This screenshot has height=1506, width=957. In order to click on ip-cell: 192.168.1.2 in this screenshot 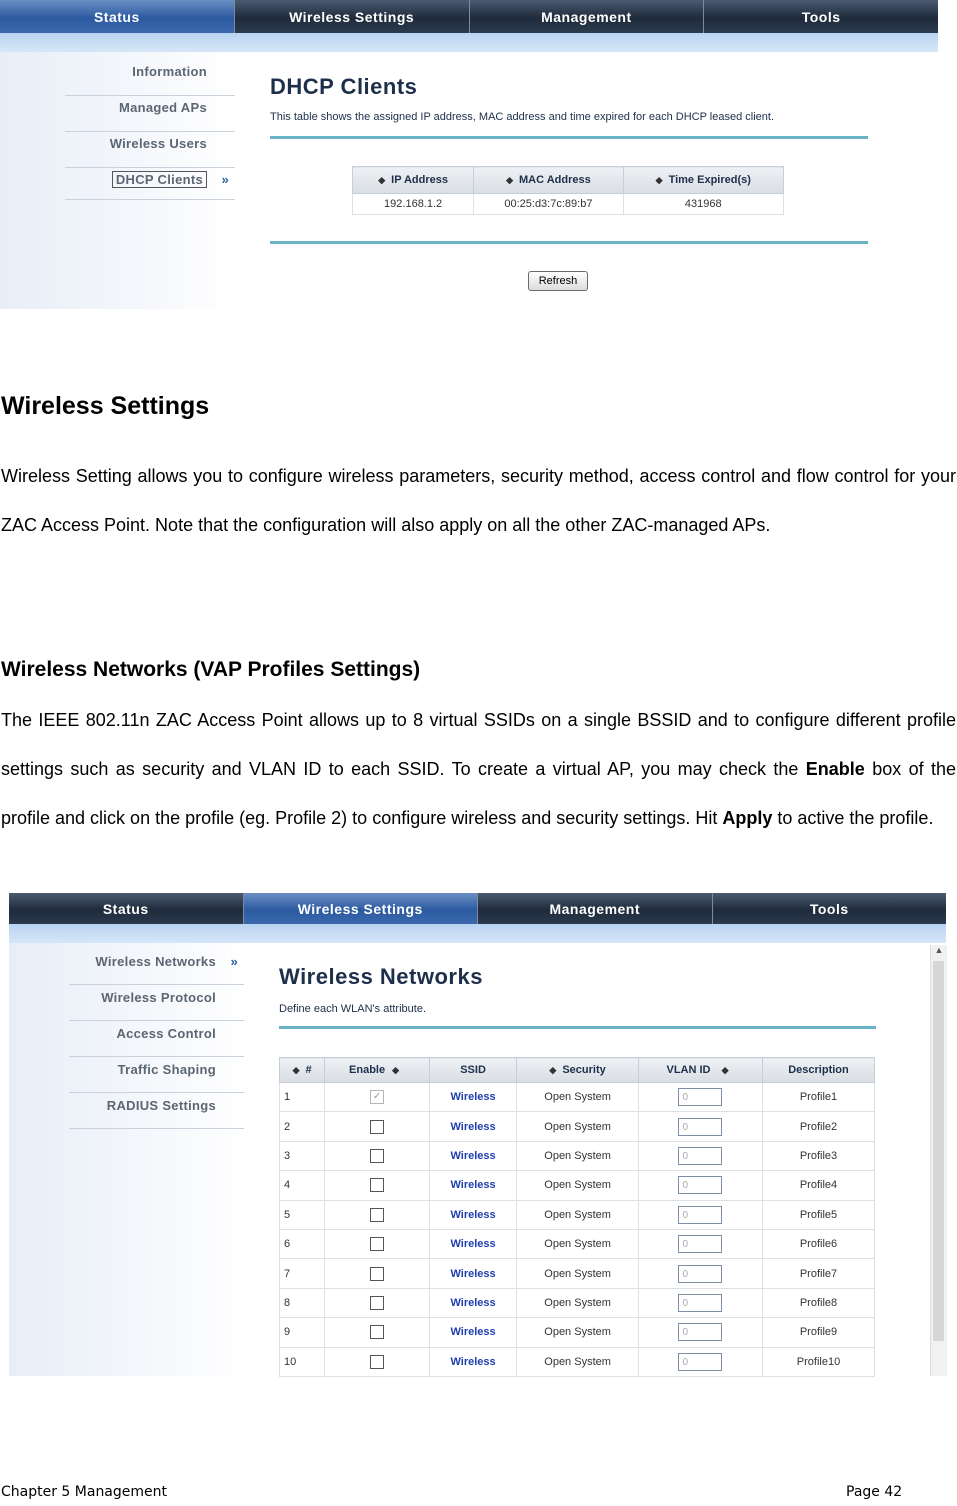, I will do `click(413, 204)`.